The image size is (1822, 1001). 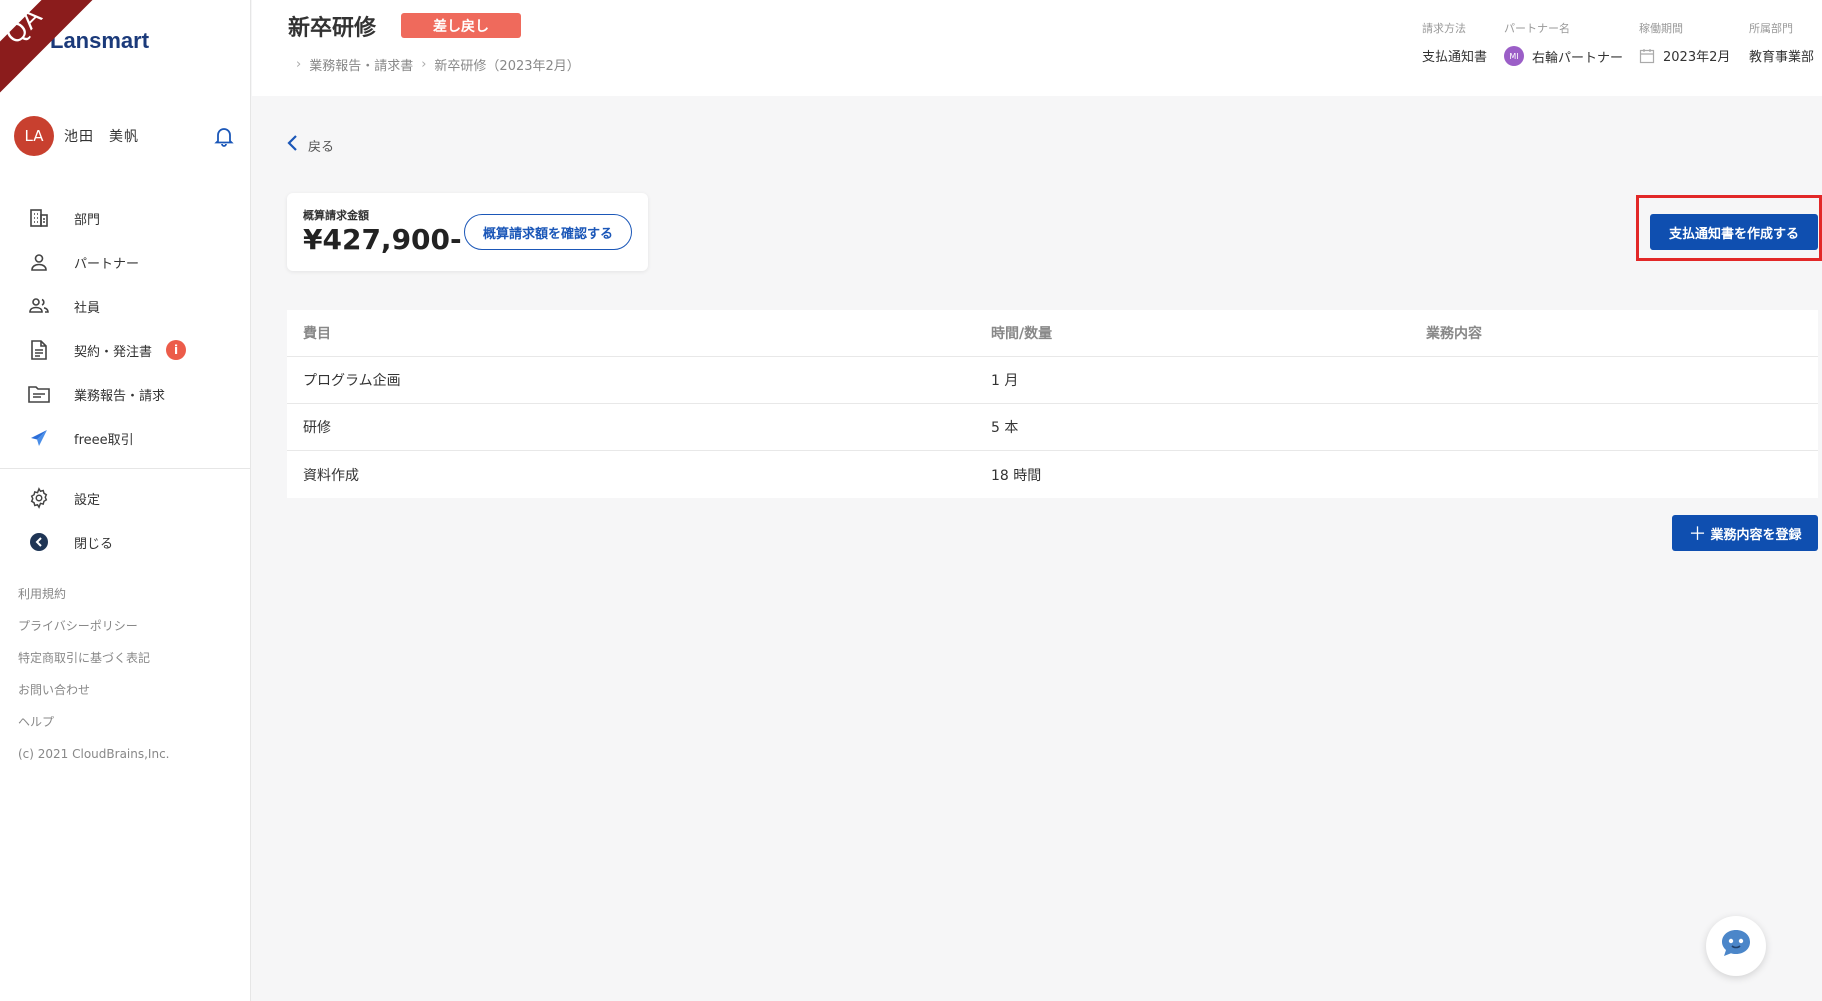 What do you see at coordinates (1005, 381) in the screenshot?
I see `table-cell: 1 月` at bounding box center [1005, 381].